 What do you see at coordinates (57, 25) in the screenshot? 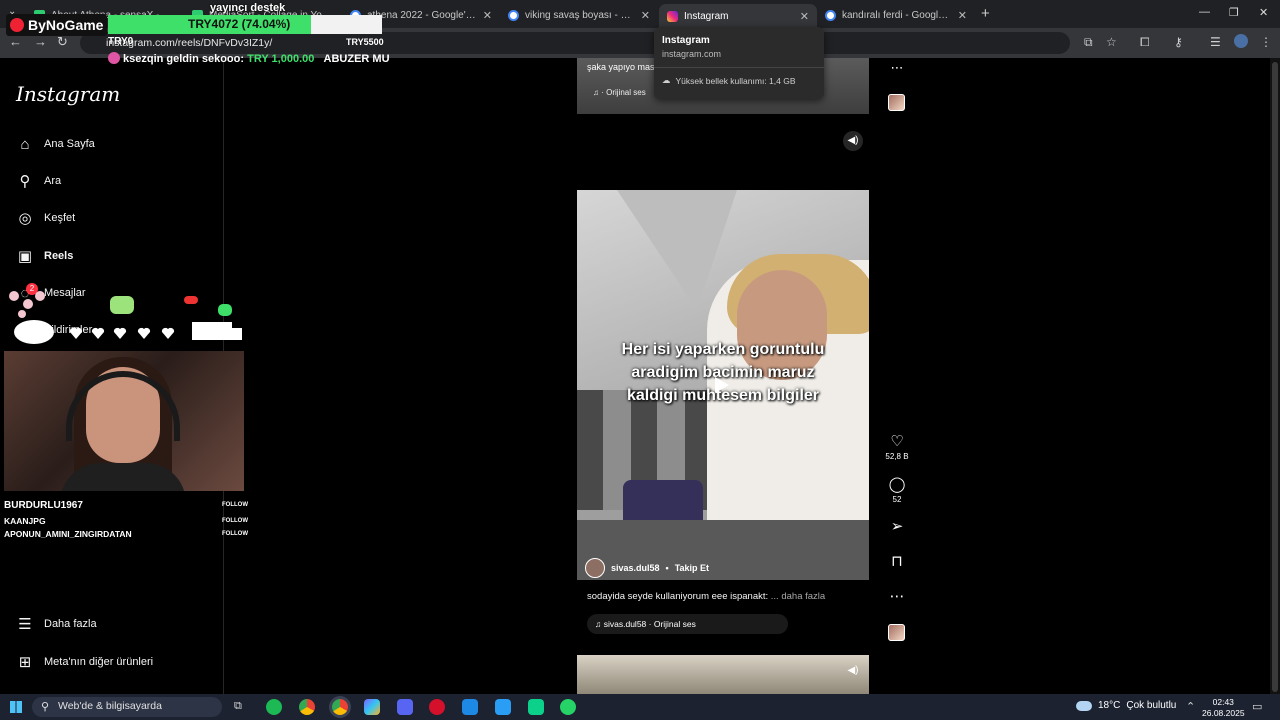
I see `bynogame-logo: ByNoGame` at bounding box center [57, 25].